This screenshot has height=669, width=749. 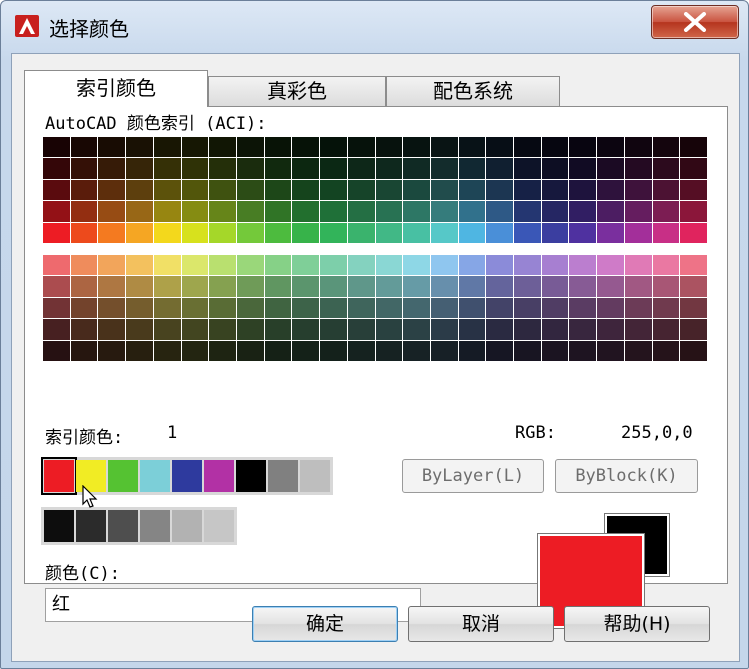 I want to click on help-button: 帮助(H), so click(x=637, y=624).